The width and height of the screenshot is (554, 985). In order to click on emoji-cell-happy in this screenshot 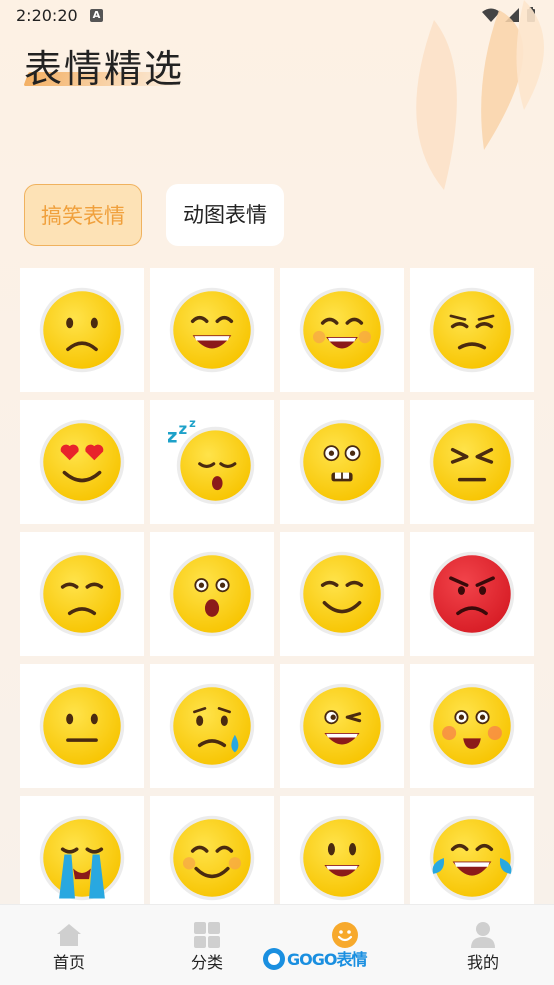, I will do `click(342, 852)`.